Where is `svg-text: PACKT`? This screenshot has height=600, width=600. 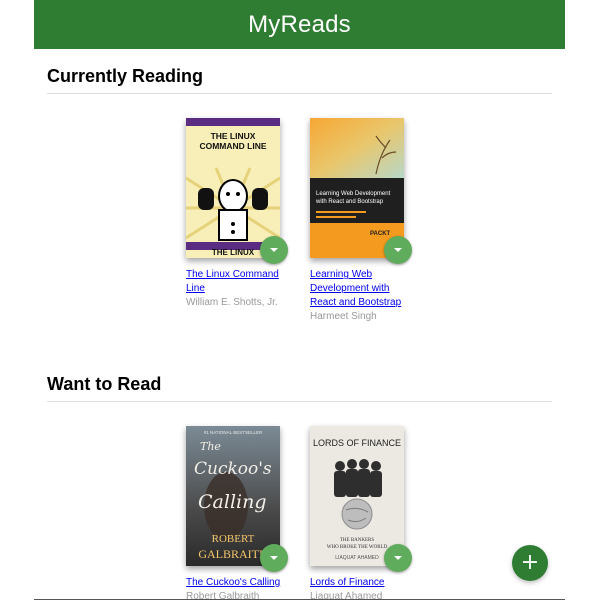
svg-text: PACKT is located at coordinates (380, 234).